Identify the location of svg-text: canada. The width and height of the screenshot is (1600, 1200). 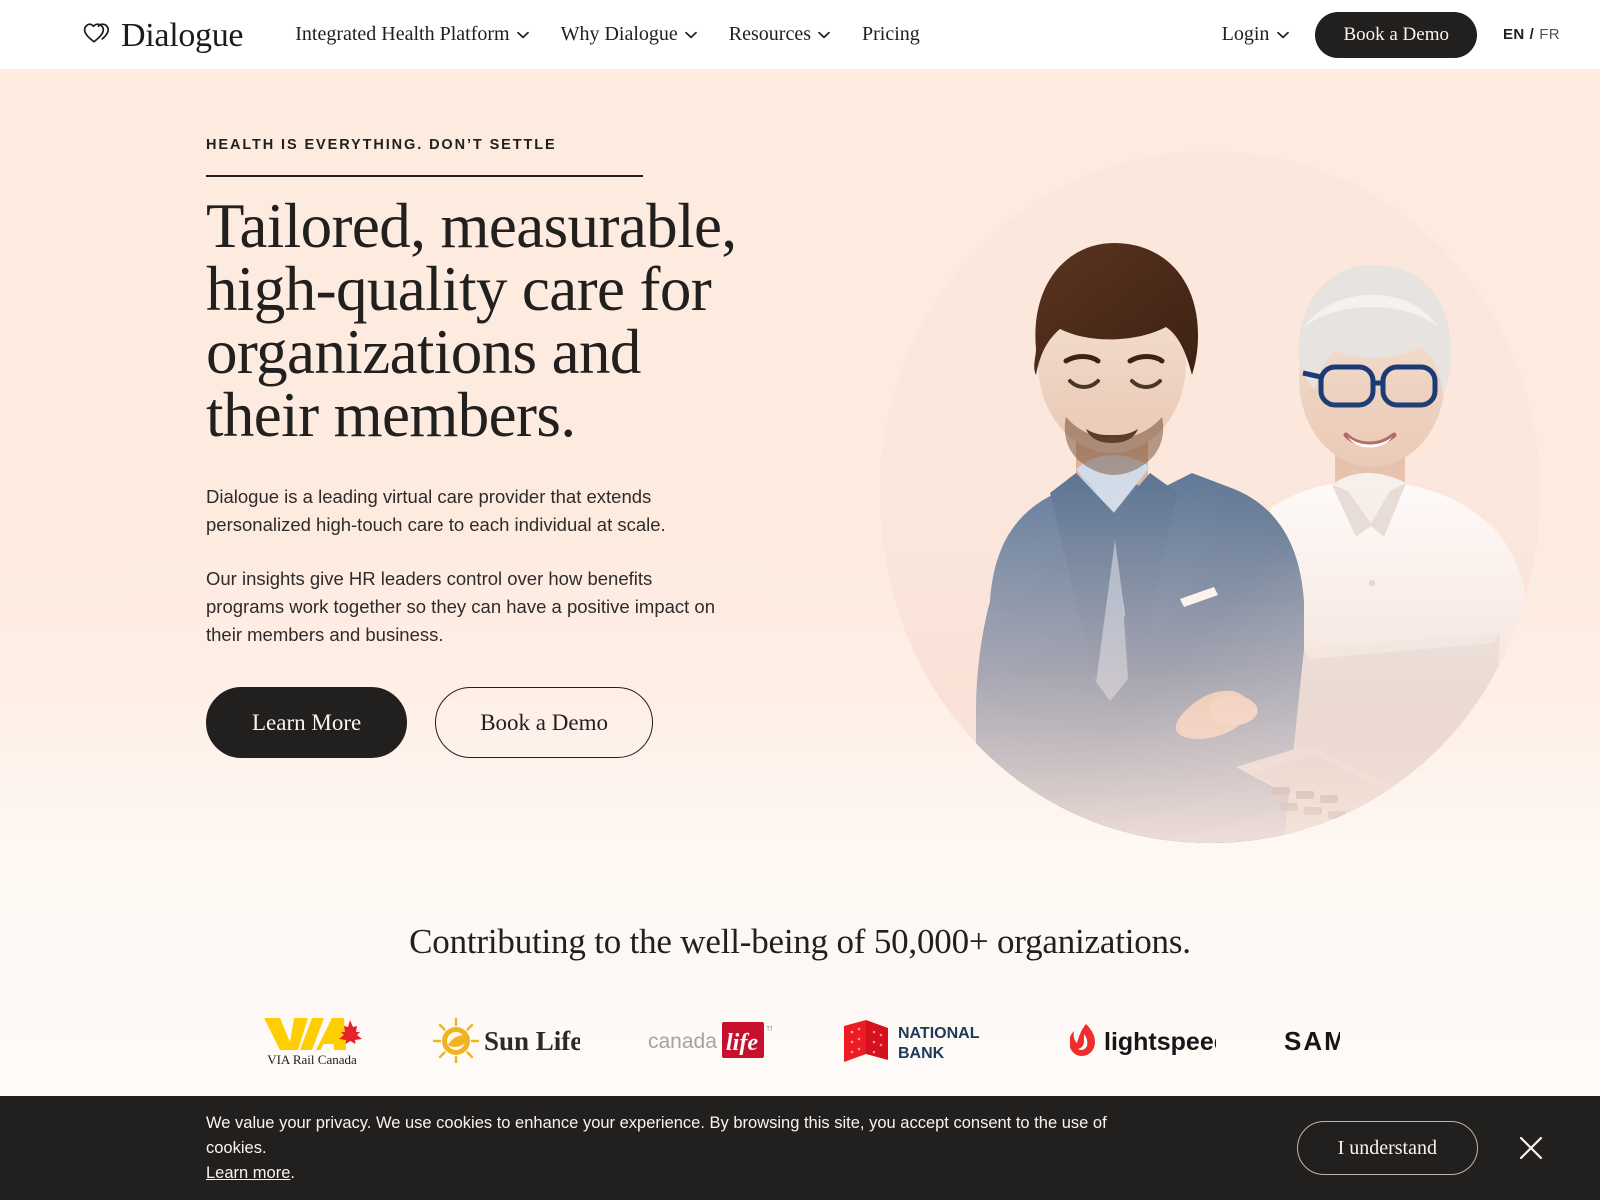
(682, 1041).